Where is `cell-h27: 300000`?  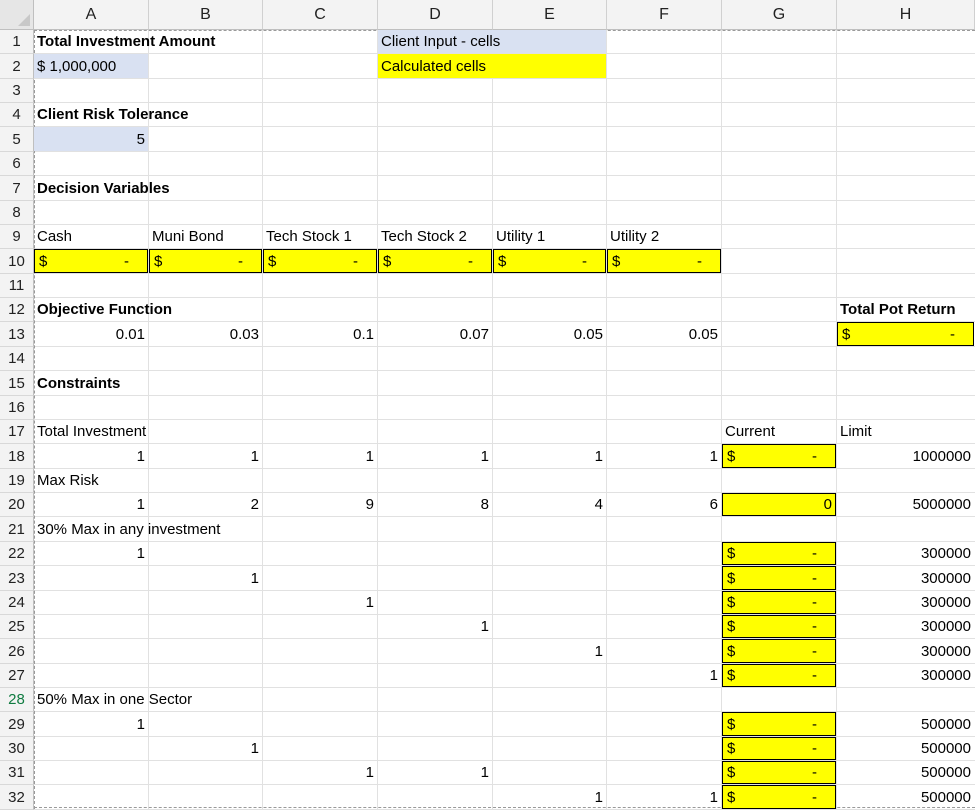 cell-h27: 300000 is located at coordinates (905, 675).